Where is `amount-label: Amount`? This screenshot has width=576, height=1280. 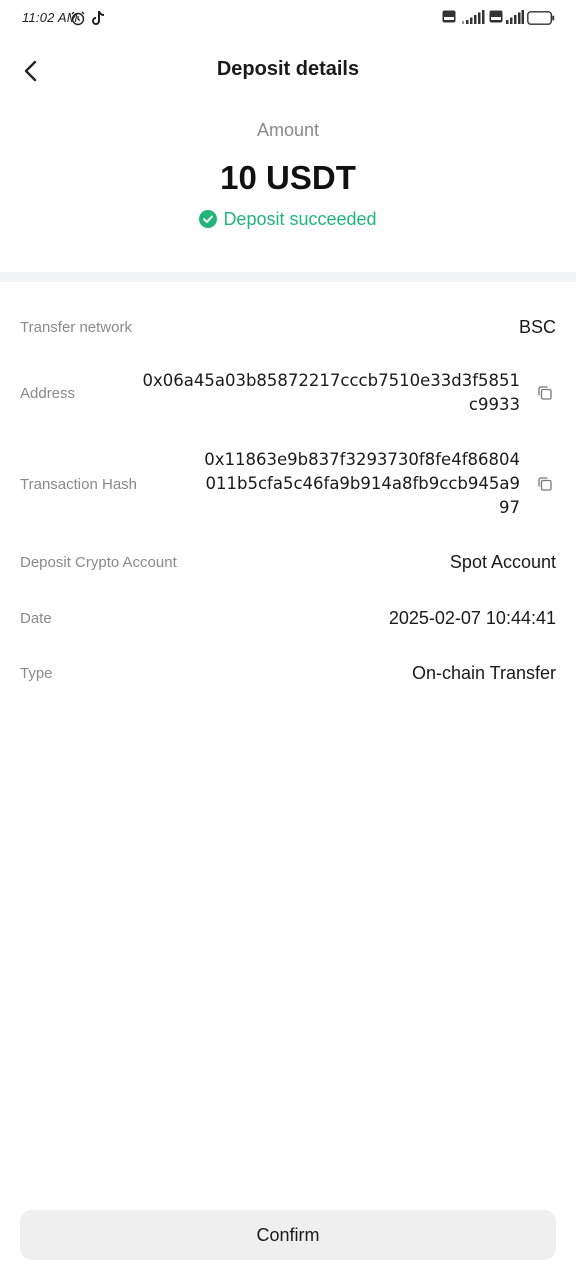
amount-label: Amount is located at coordinates (288, 130).